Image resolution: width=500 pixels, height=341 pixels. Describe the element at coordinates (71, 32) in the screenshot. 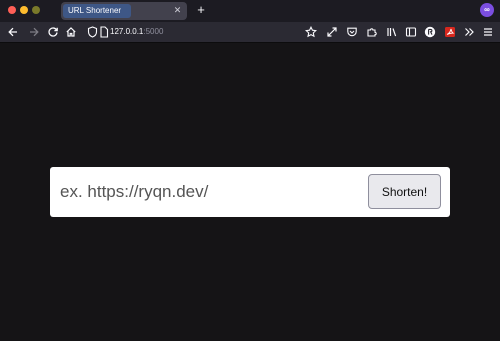

I see `home-icon` at that location.